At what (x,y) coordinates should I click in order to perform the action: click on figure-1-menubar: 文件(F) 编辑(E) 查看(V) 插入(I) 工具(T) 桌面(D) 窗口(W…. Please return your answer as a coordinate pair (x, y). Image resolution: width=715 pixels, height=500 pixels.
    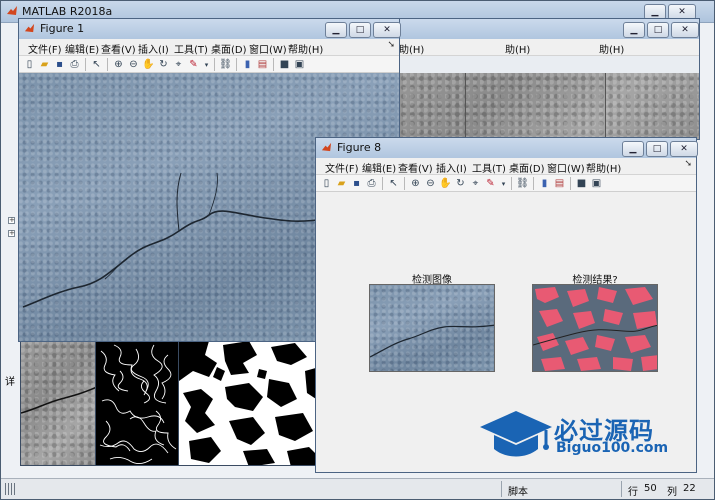
    Looking at the image, I should click on (209, 47).